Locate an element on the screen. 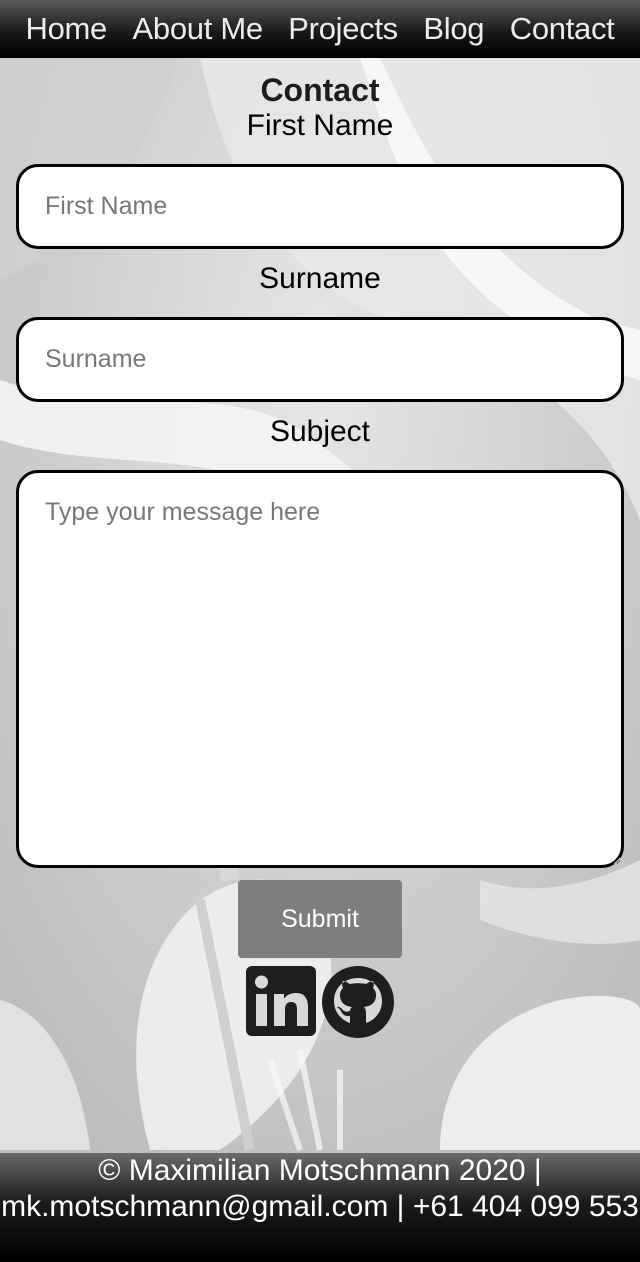 This screenshot has width=640, height=1262. subject-label: Subject is located at coordinates (320, 431).